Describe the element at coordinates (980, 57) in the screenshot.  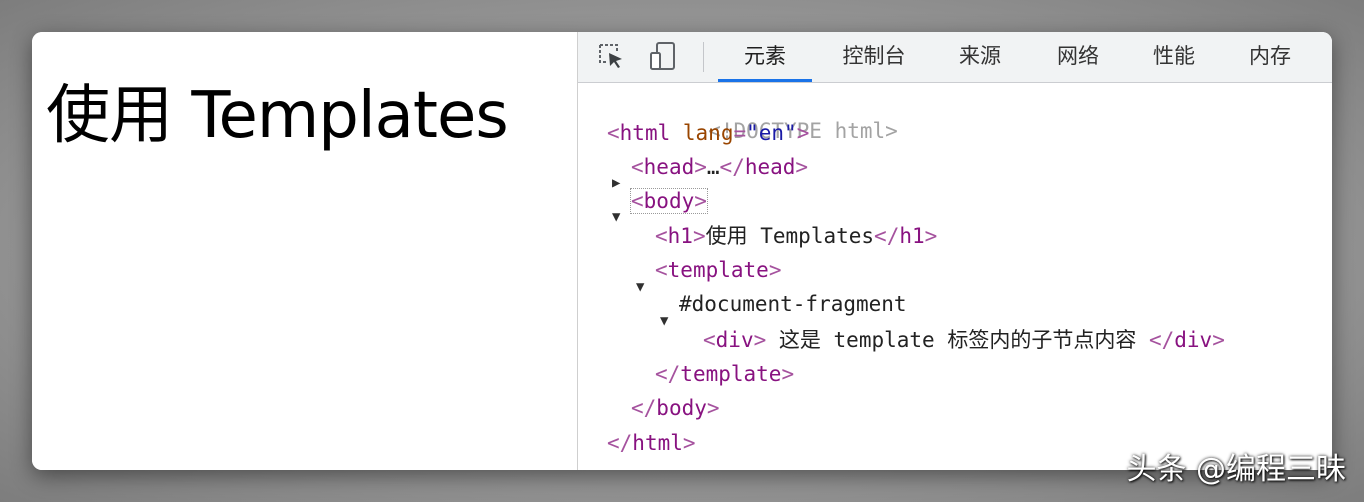
I see `tab-sources: 来源` at that location.